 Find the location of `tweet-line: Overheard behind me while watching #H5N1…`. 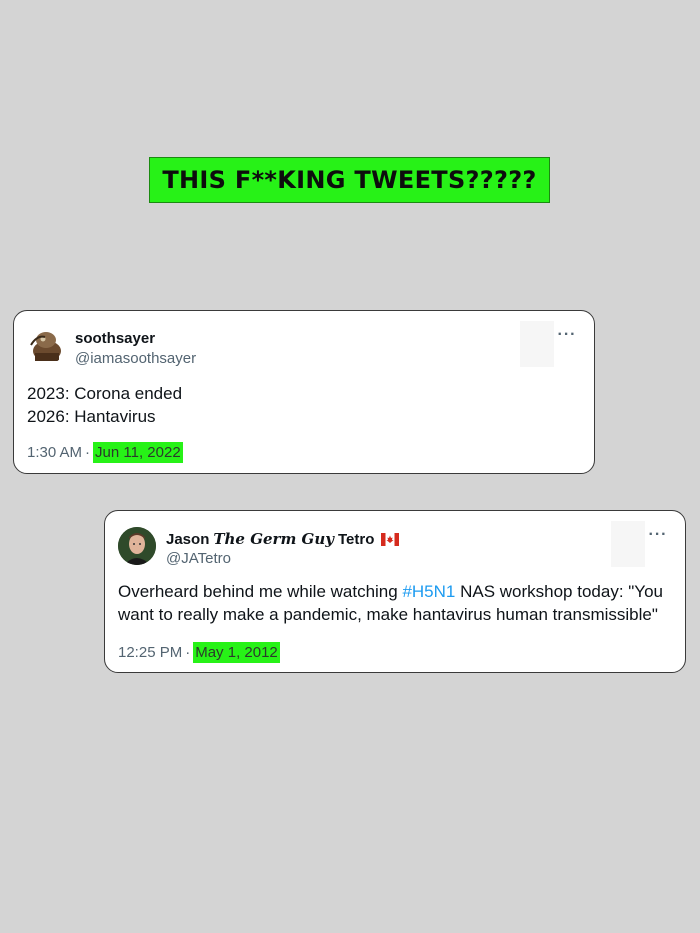

tweet-line: Overheard behind me while watching #H5N1… is located at coordinates (390, 591).